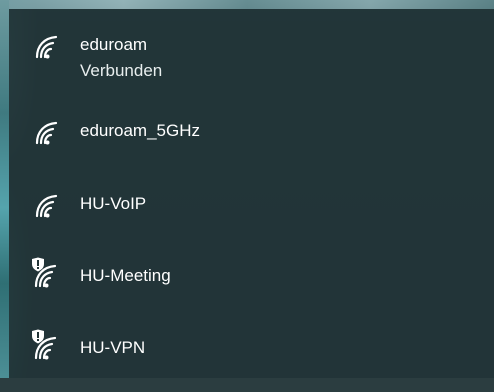 The width and height of the screenshot is (494, 392). Describe the element at coordinates (114, 44) in the screenshot. I see `network-name: eduroam` at that location.